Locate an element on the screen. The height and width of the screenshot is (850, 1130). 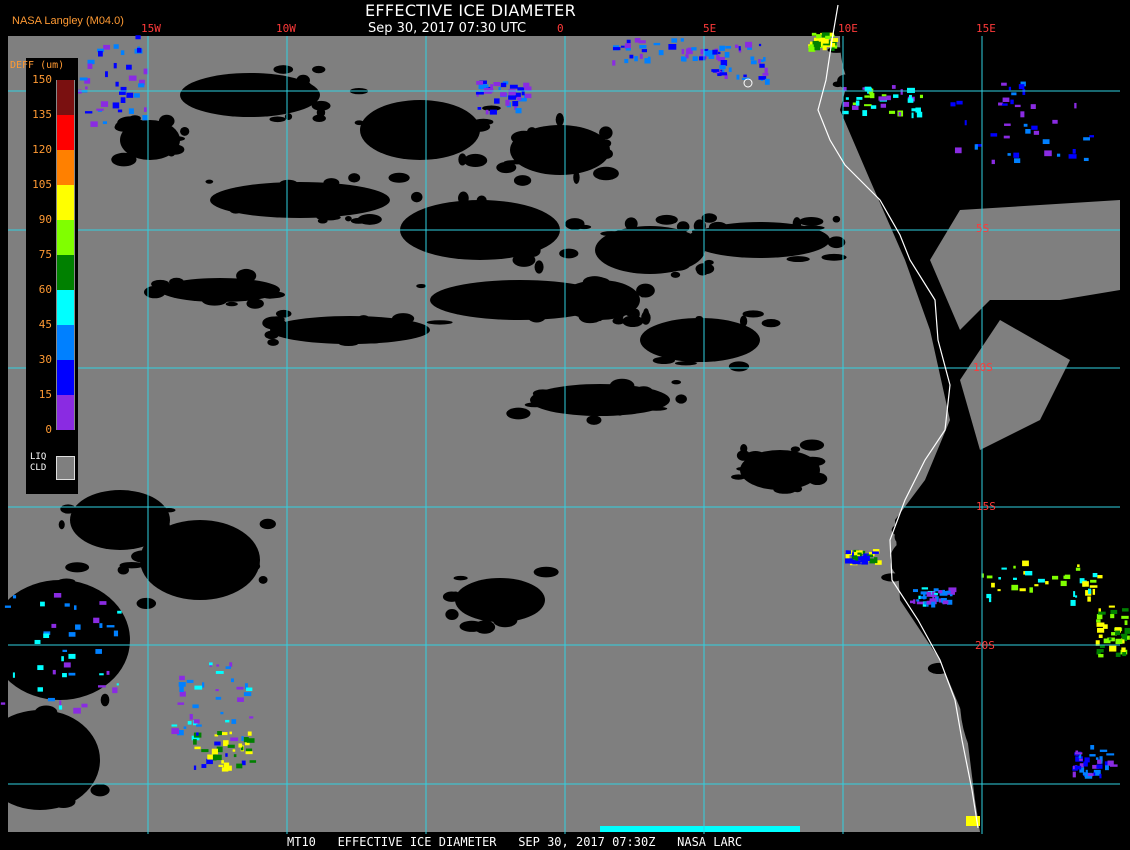
lon-label-10w: 10W is located at coordinates (286, 28).